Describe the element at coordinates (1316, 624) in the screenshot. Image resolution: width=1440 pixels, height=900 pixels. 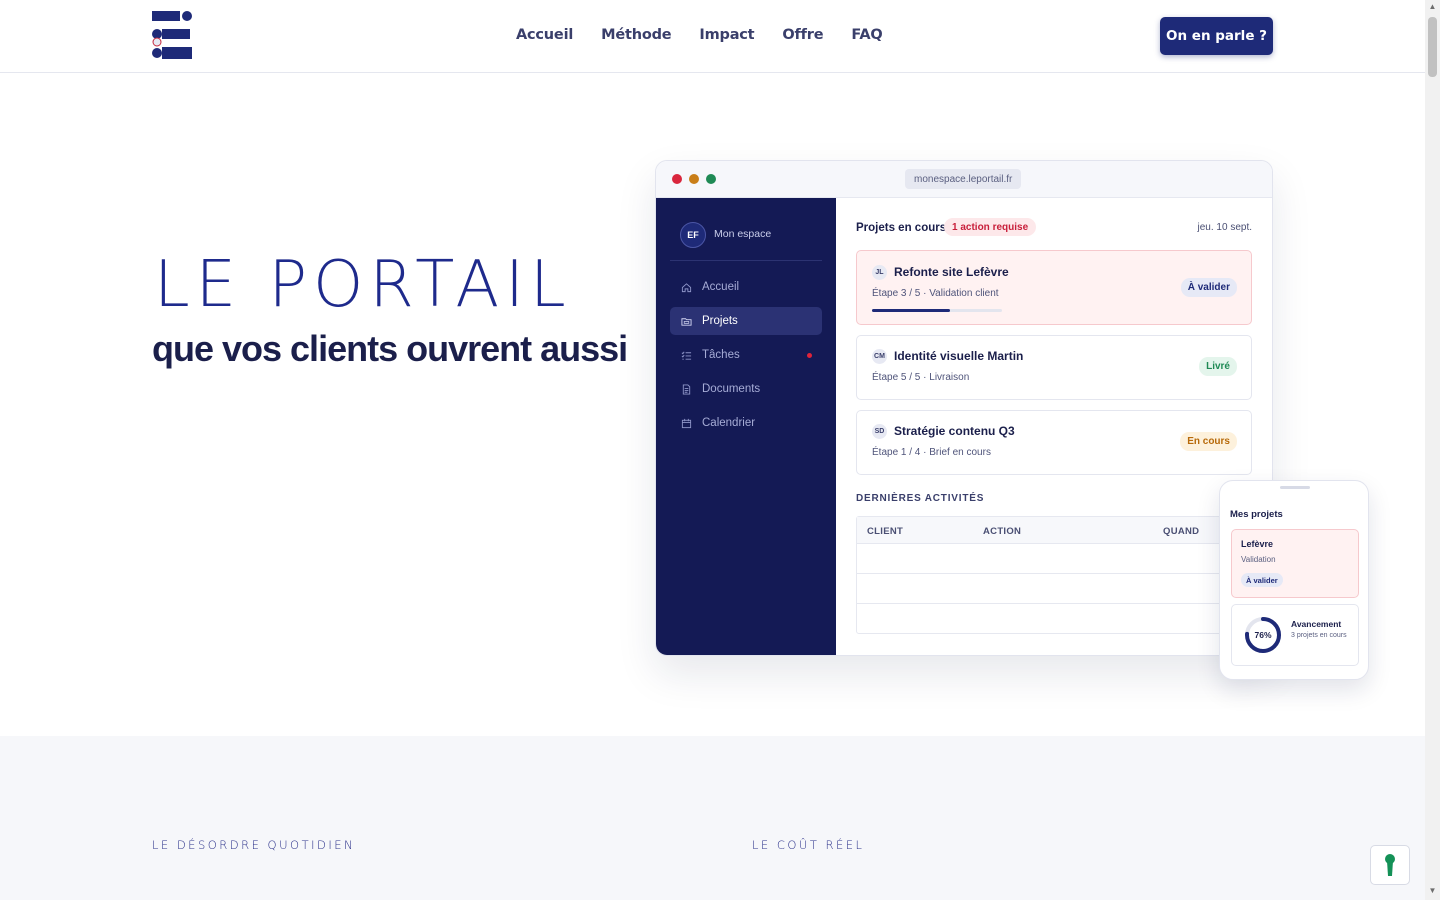
I see `progress-title: Avancement` at that location.